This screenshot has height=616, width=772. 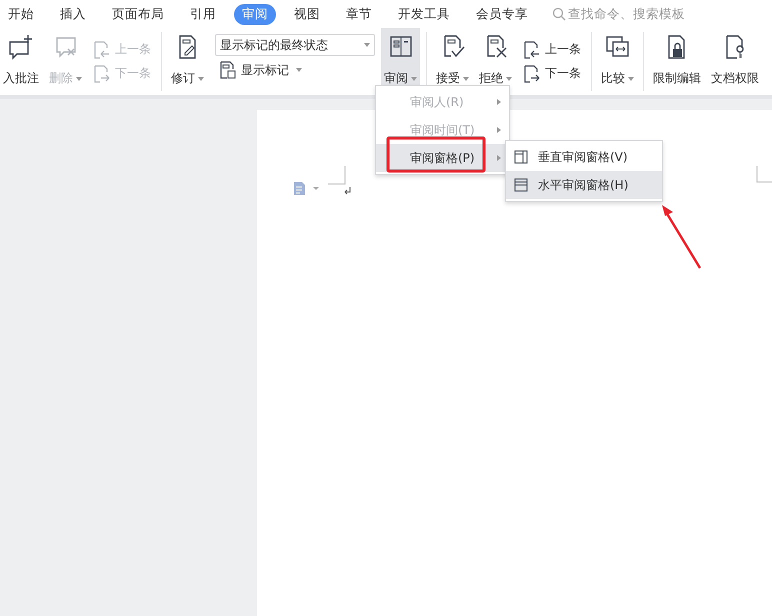 I want to click on vertical-pane-icon, so click(x=521, y=157).